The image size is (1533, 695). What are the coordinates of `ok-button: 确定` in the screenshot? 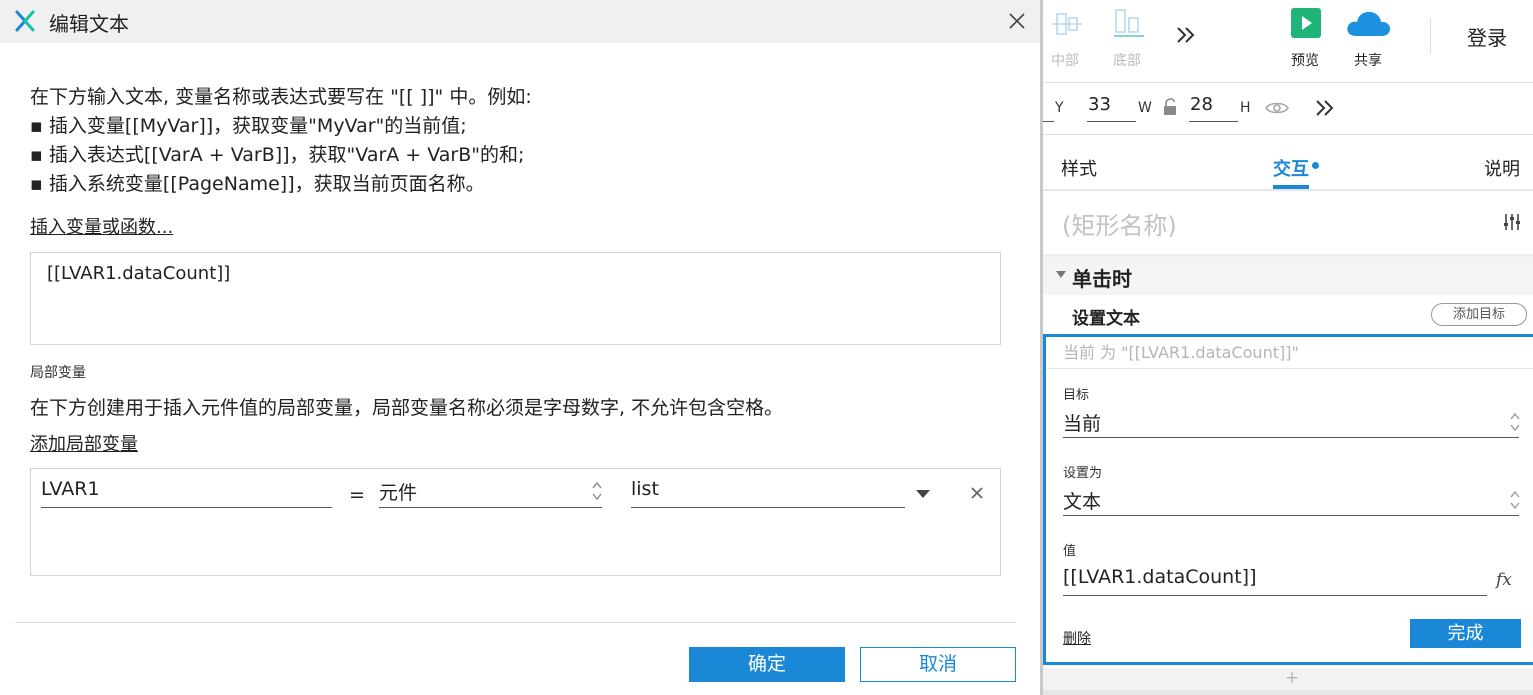 It's located at (767, 664).